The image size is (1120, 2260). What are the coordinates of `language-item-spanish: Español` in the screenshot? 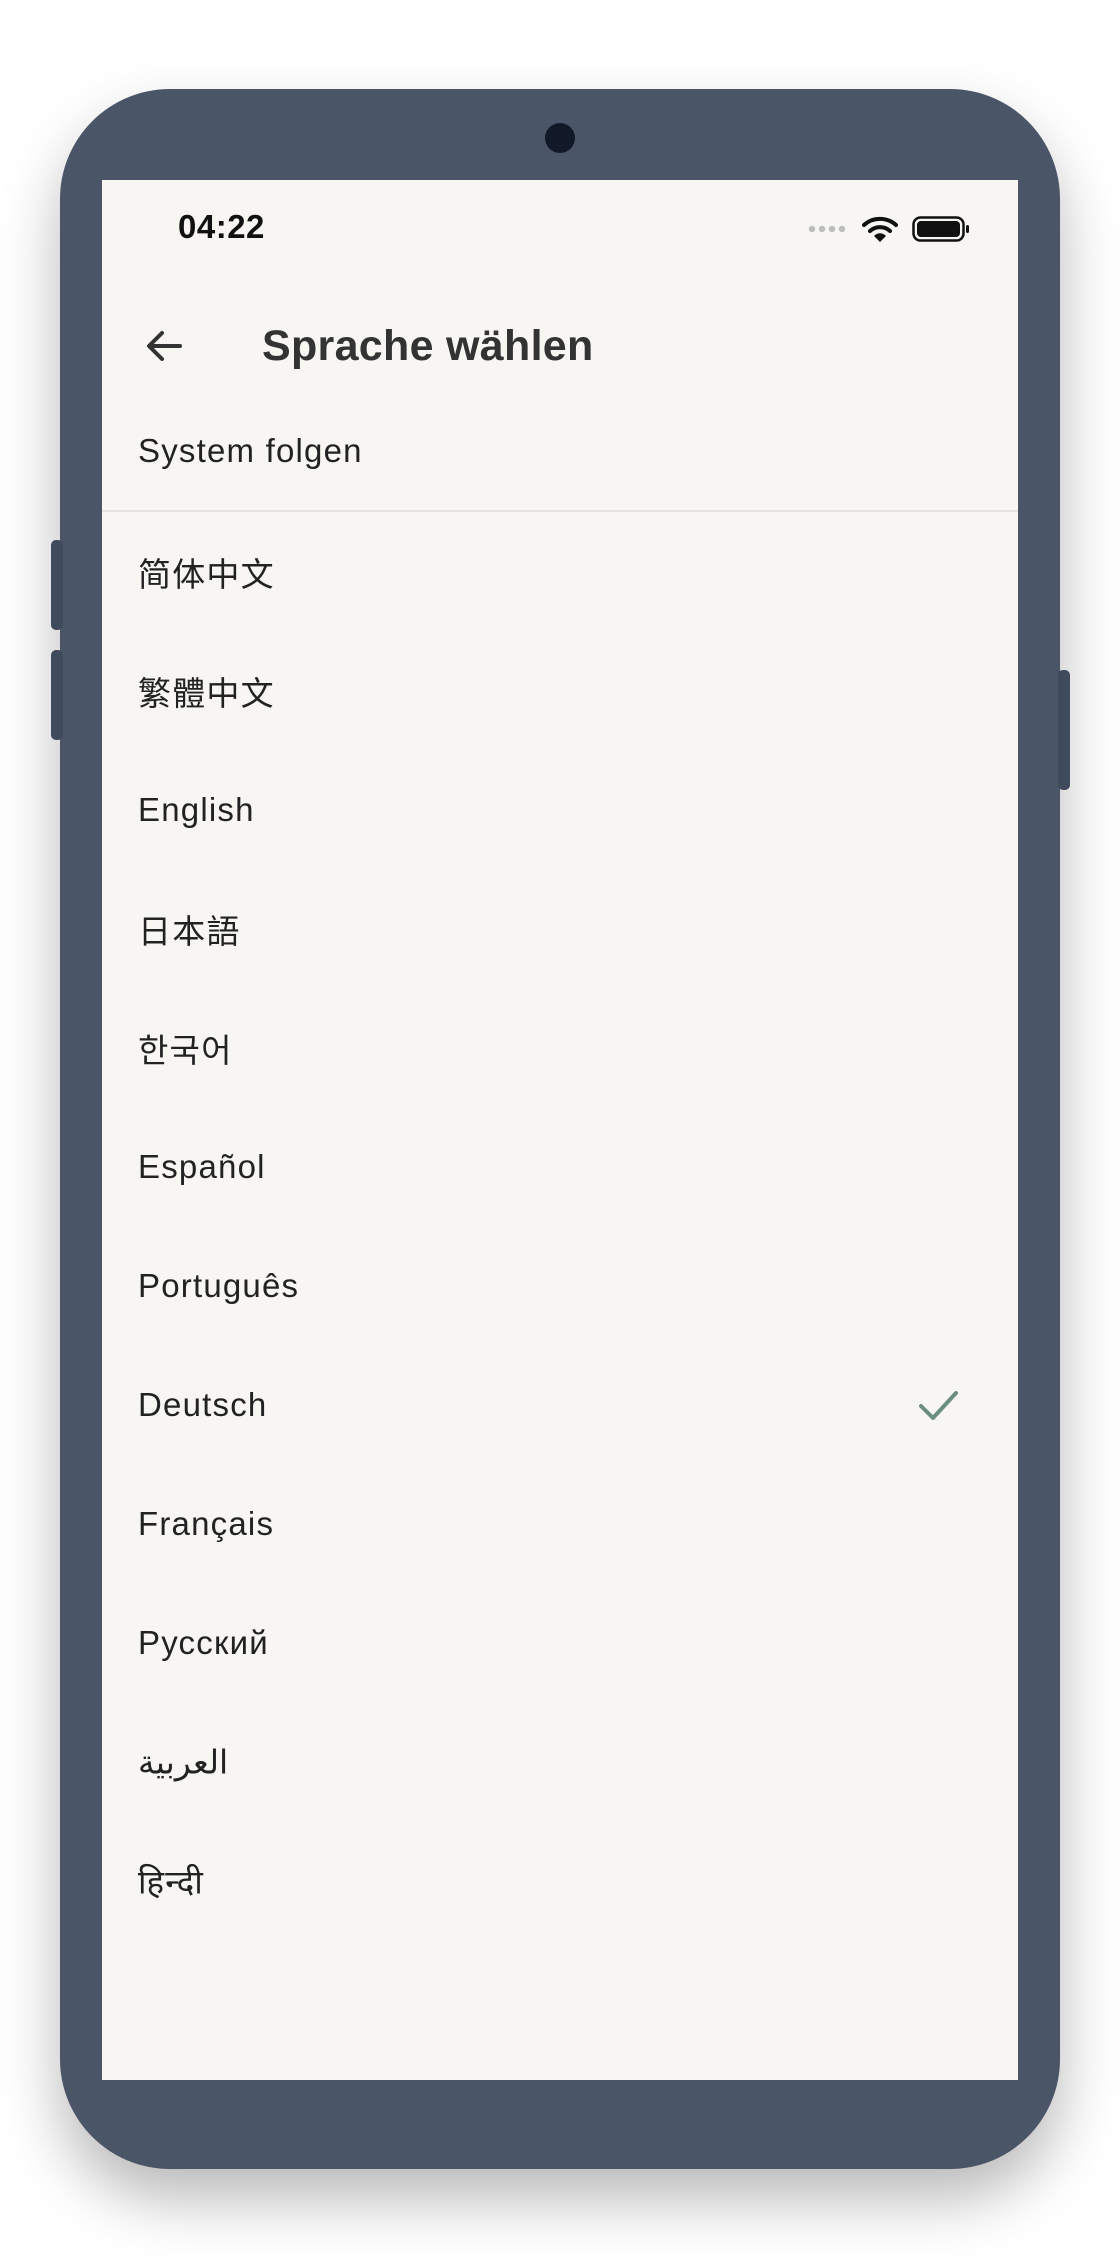 It's located at (560, 1166).